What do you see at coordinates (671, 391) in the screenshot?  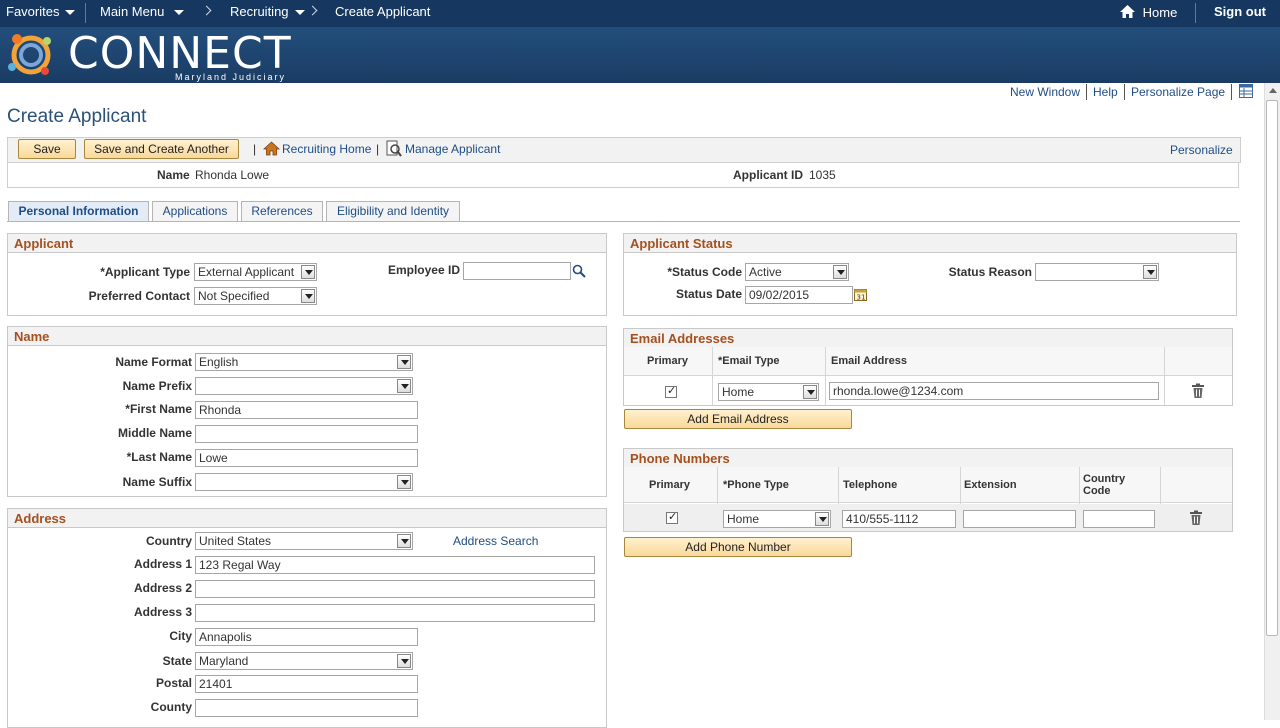 I see `email-primary-checkbox` at bounding box center [671, 391].